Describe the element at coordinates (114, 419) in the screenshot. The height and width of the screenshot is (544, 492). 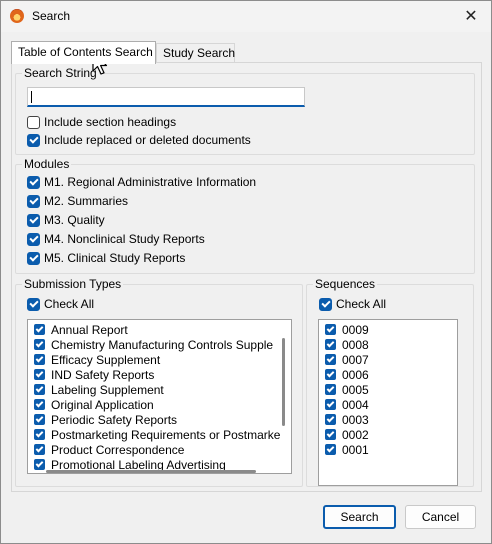
I see `list-item-label: Periodic Safety Reports` at that location.